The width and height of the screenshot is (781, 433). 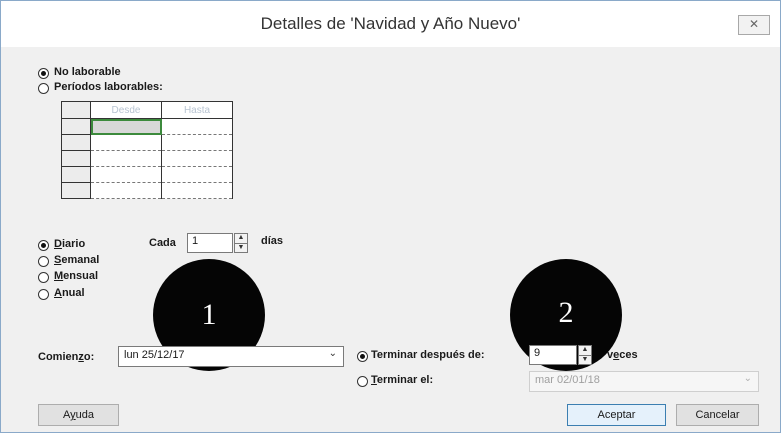 What do you see at coordinates (210, 243) in the screenshot?
I see `cada-input: 1` at bounding box center [210, 243].